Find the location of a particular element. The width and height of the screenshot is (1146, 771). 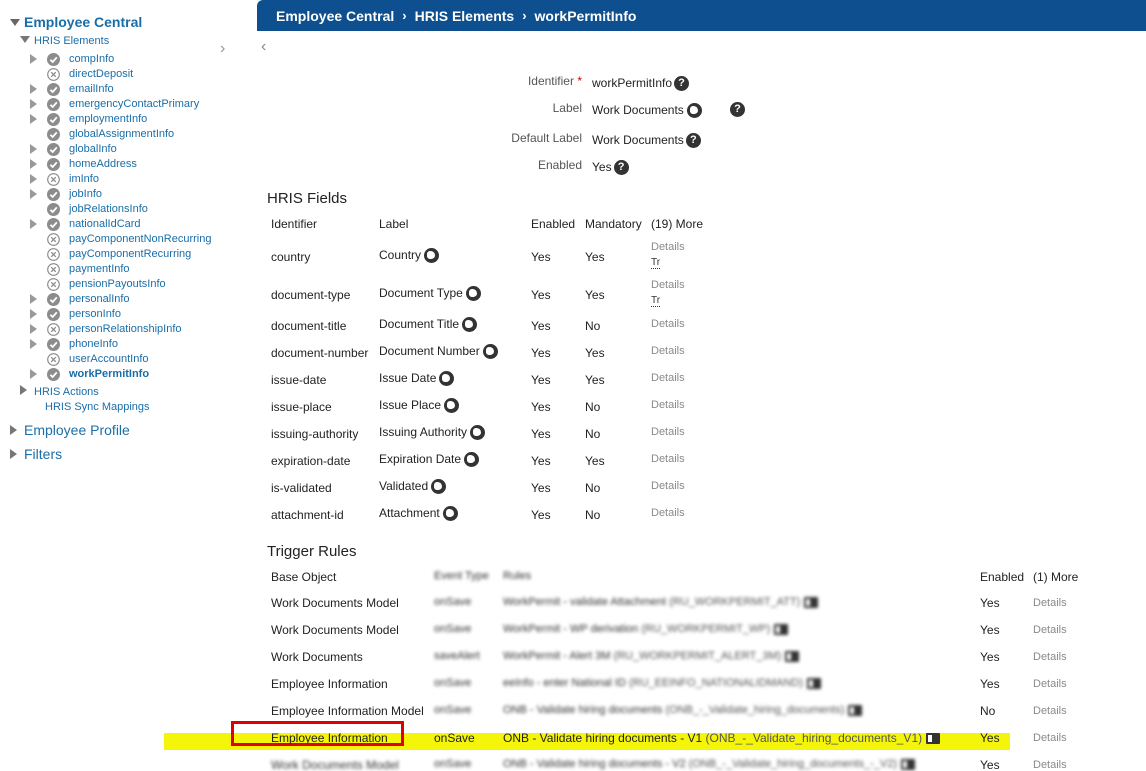

rule-name: eeInfo - enter National ID is located at coordinates (564, 683).